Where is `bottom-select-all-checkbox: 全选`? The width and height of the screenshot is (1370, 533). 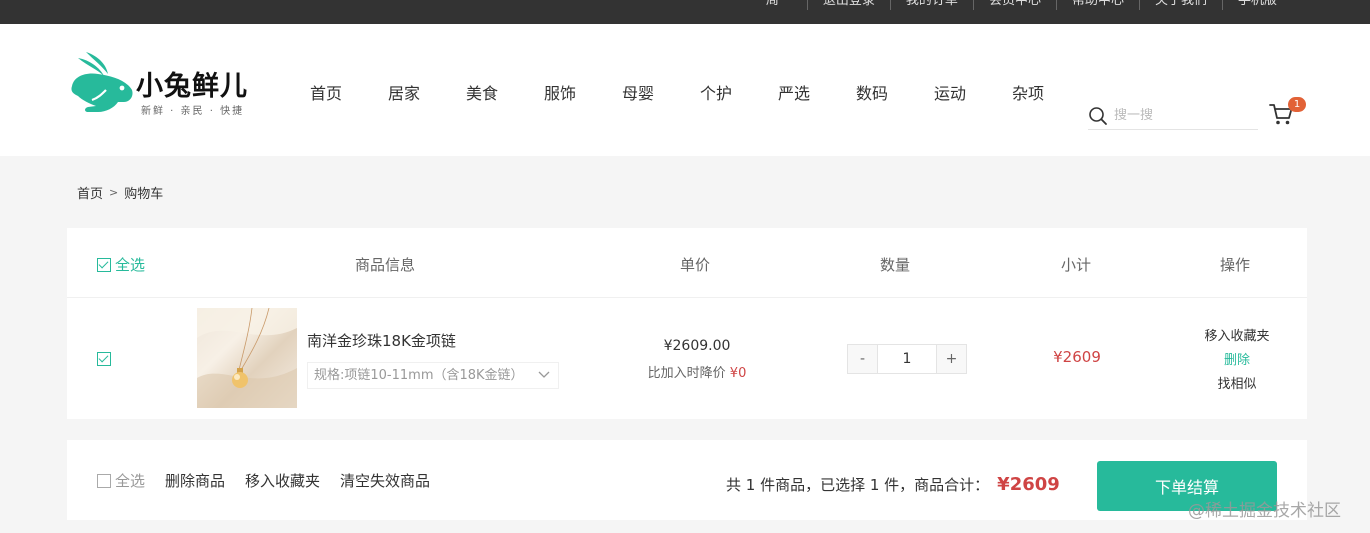 bottom-select-all-checkbox: 全选 is located at coordinates (121, 480).